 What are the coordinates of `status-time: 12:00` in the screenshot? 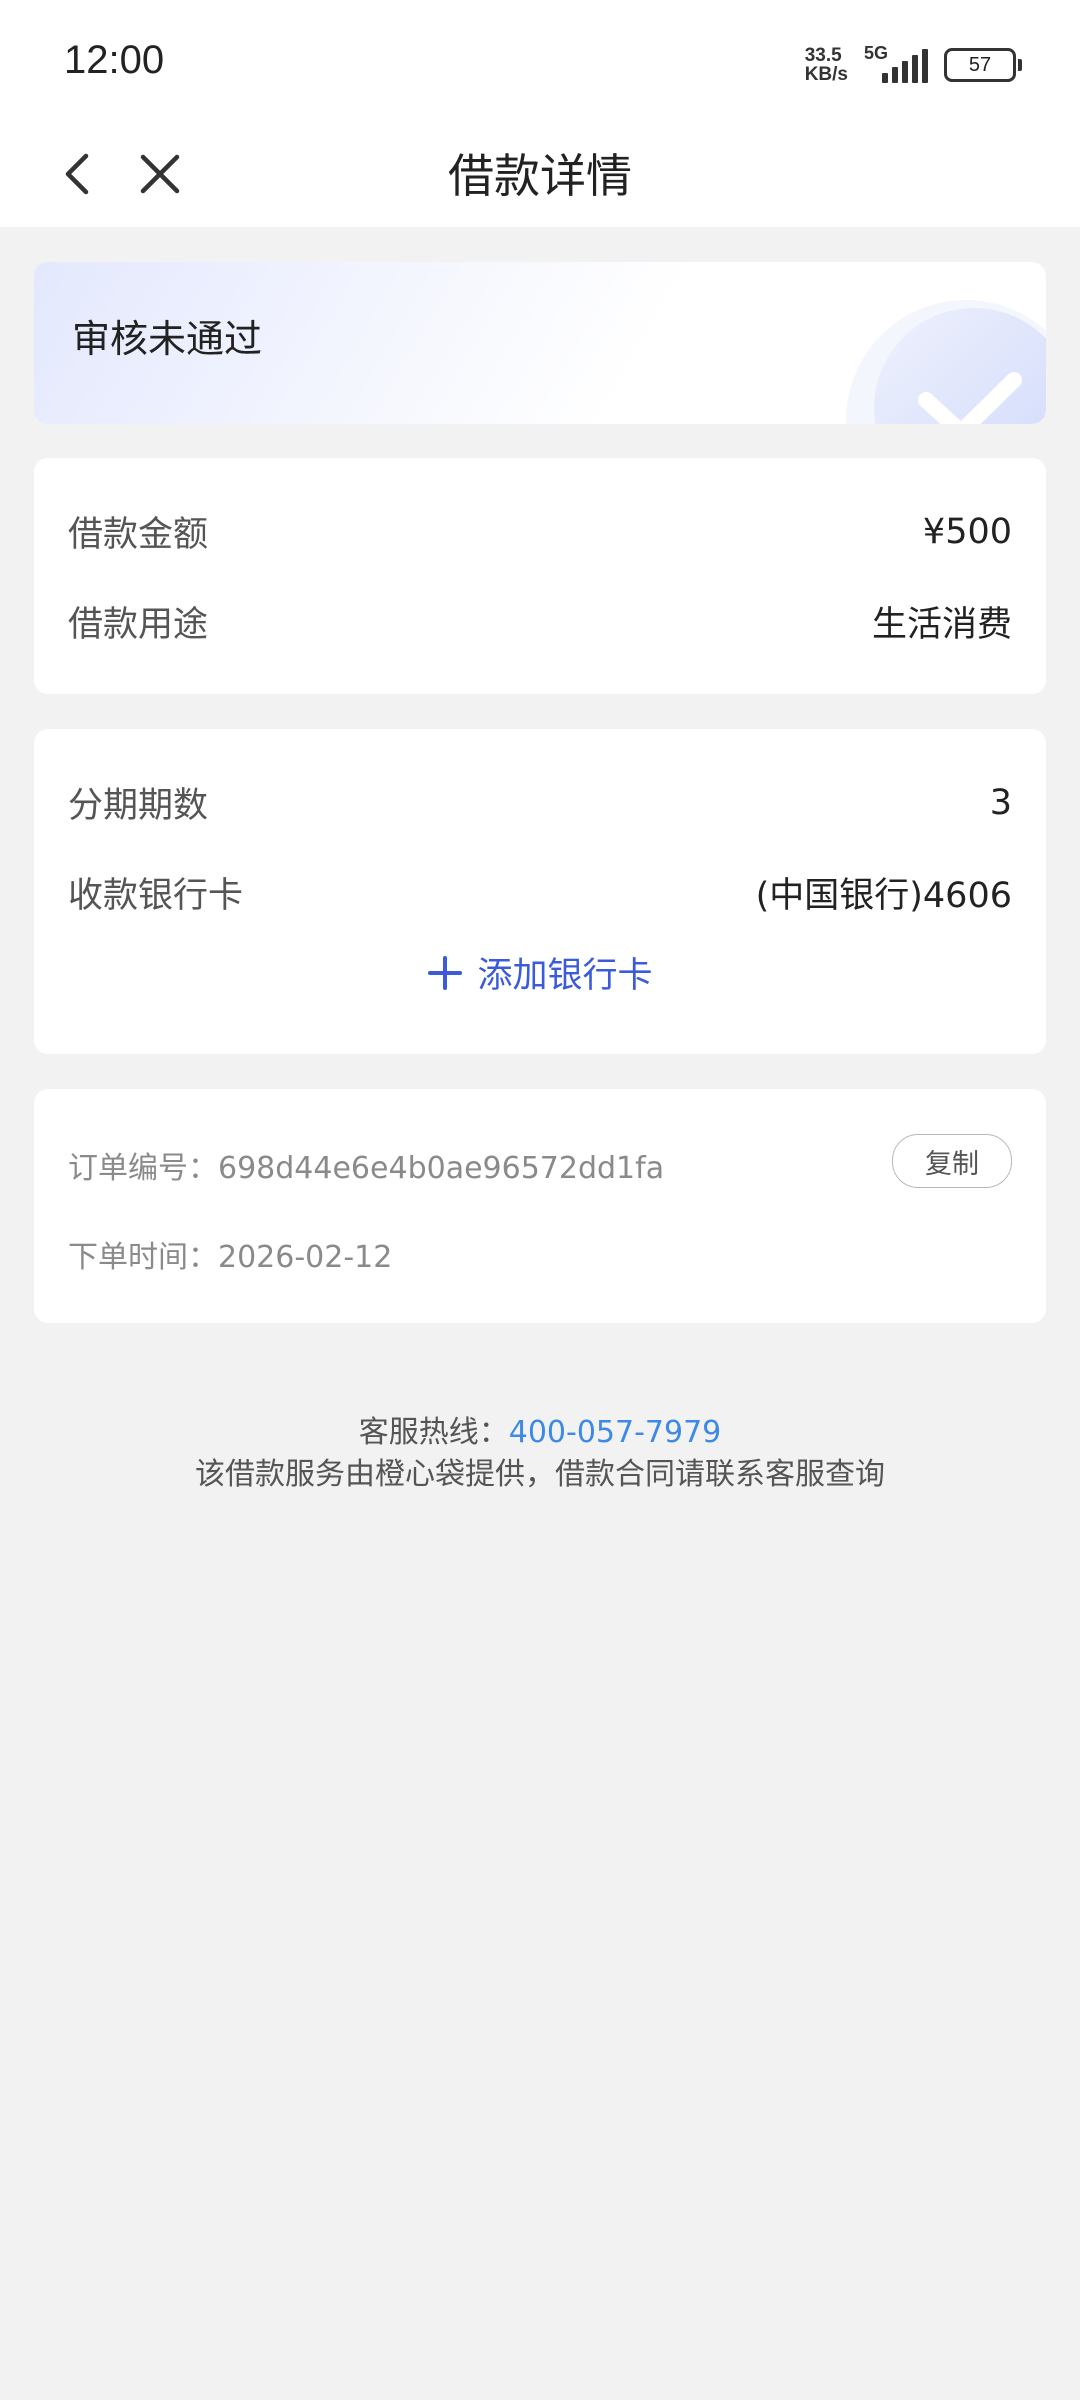 It's located at (114, 60).